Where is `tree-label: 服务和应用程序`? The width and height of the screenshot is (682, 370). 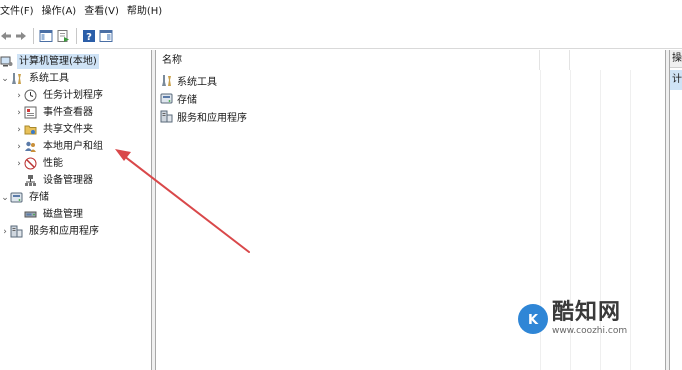 tree-label: 服务和应用程序 is located at coordinates (64, 231).